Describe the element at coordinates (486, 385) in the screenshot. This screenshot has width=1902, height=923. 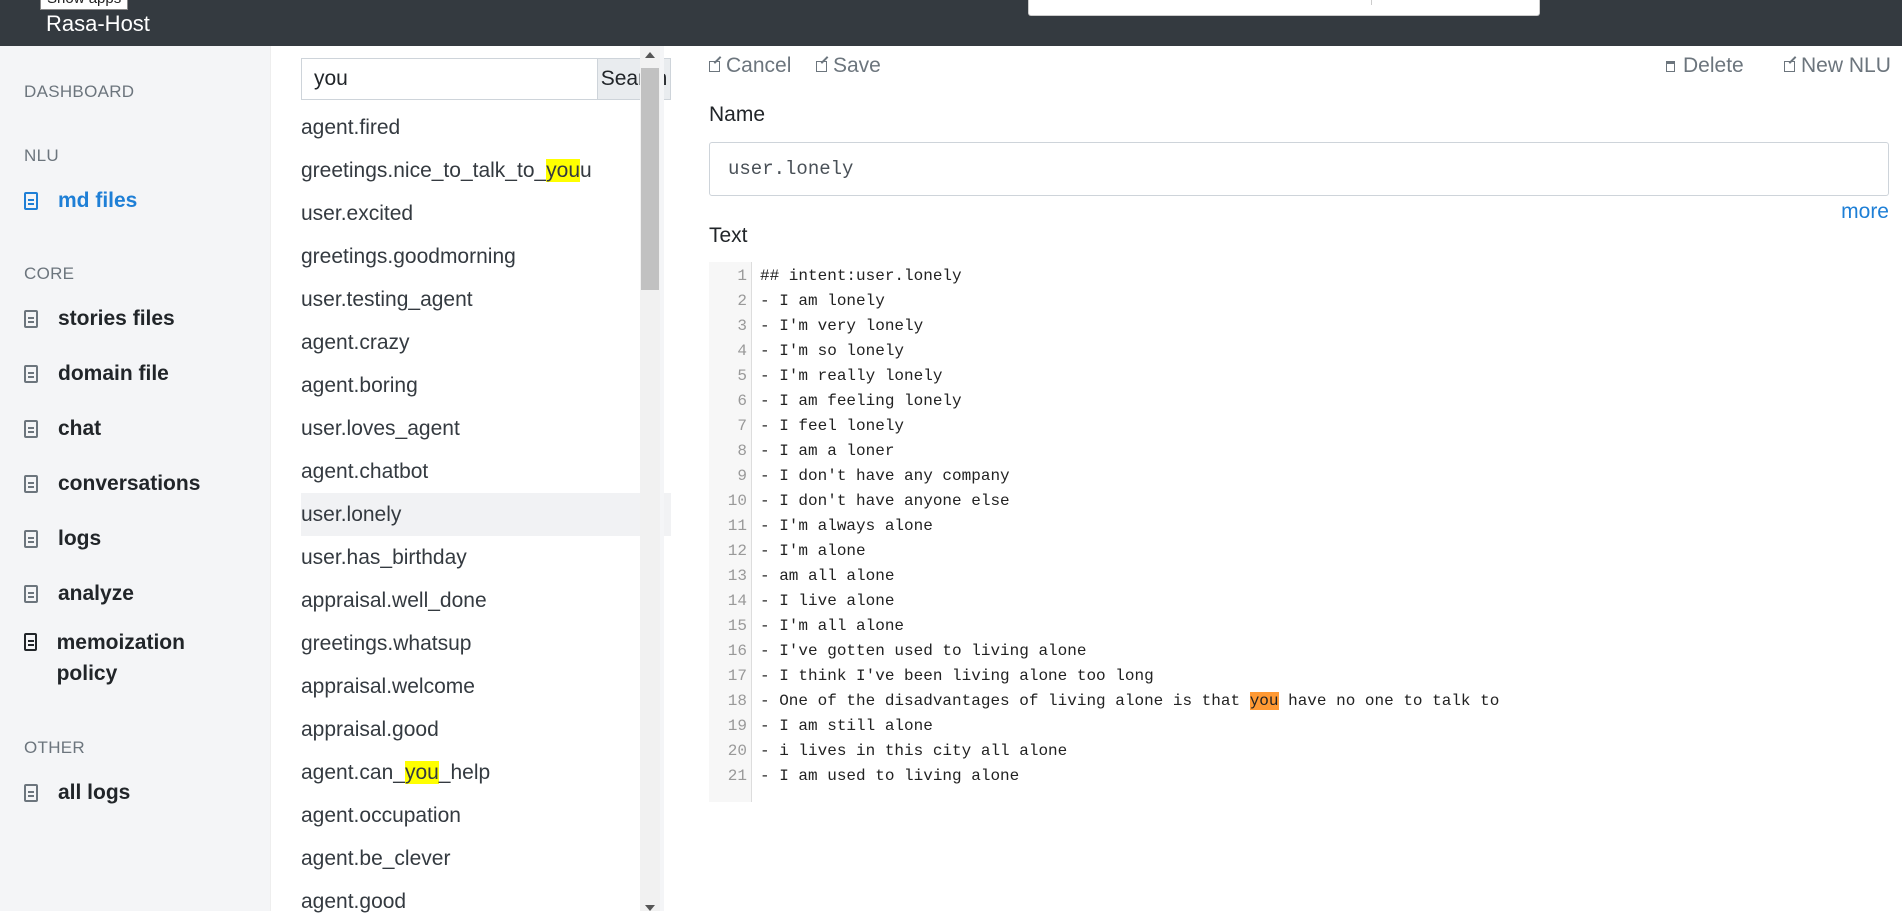
I see `list-item: agent.boring` at that location.